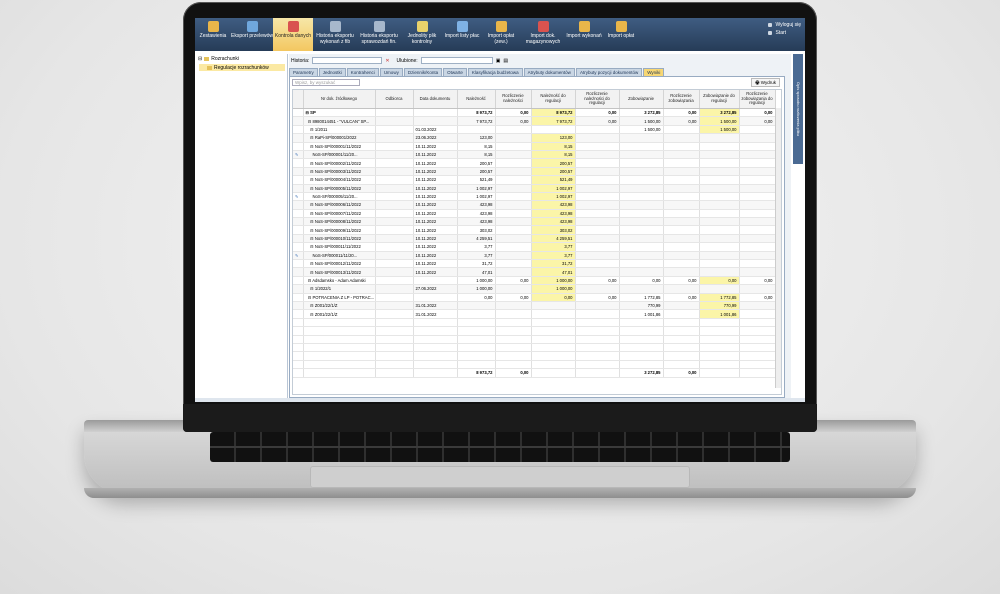 The image size is (1000, 594). Describe the element at coordinates (362, 72) in the screenshot. I see `tab-2: Kontrahenci` at that location.